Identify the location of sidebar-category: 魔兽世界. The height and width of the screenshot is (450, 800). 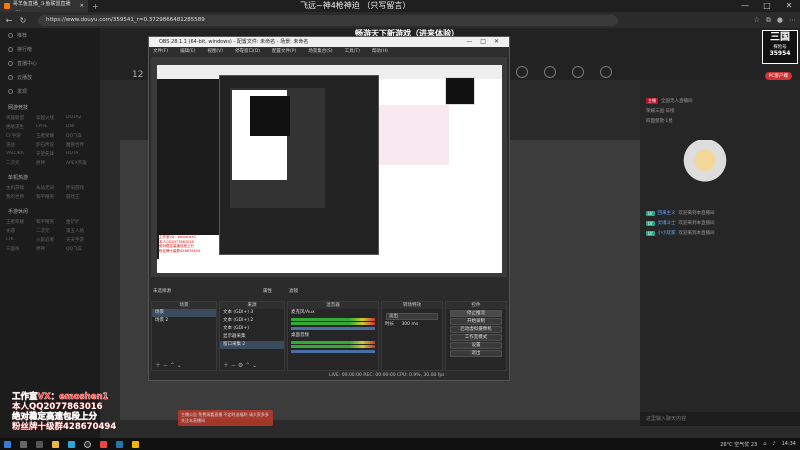
(80, 145).